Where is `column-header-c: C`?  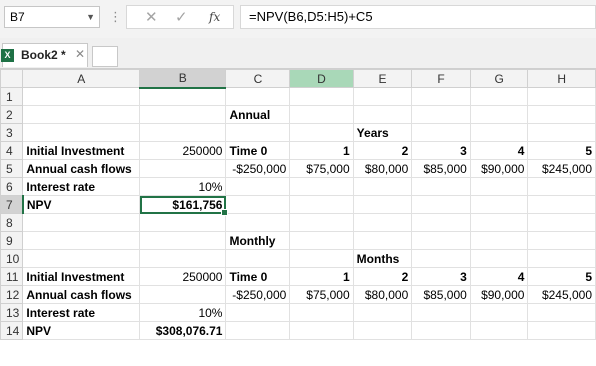 column-header-c: C is located at coordinates (258, 78).